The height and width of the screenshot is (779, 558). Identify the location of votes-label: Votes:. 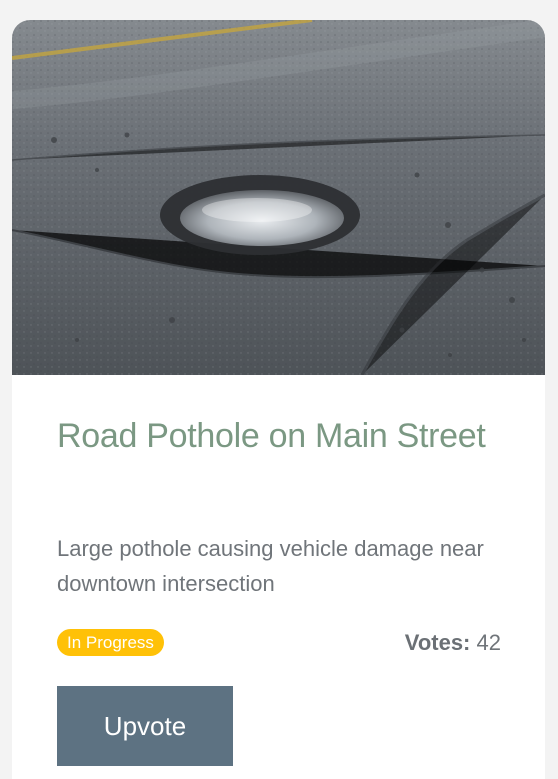
(437, 642).